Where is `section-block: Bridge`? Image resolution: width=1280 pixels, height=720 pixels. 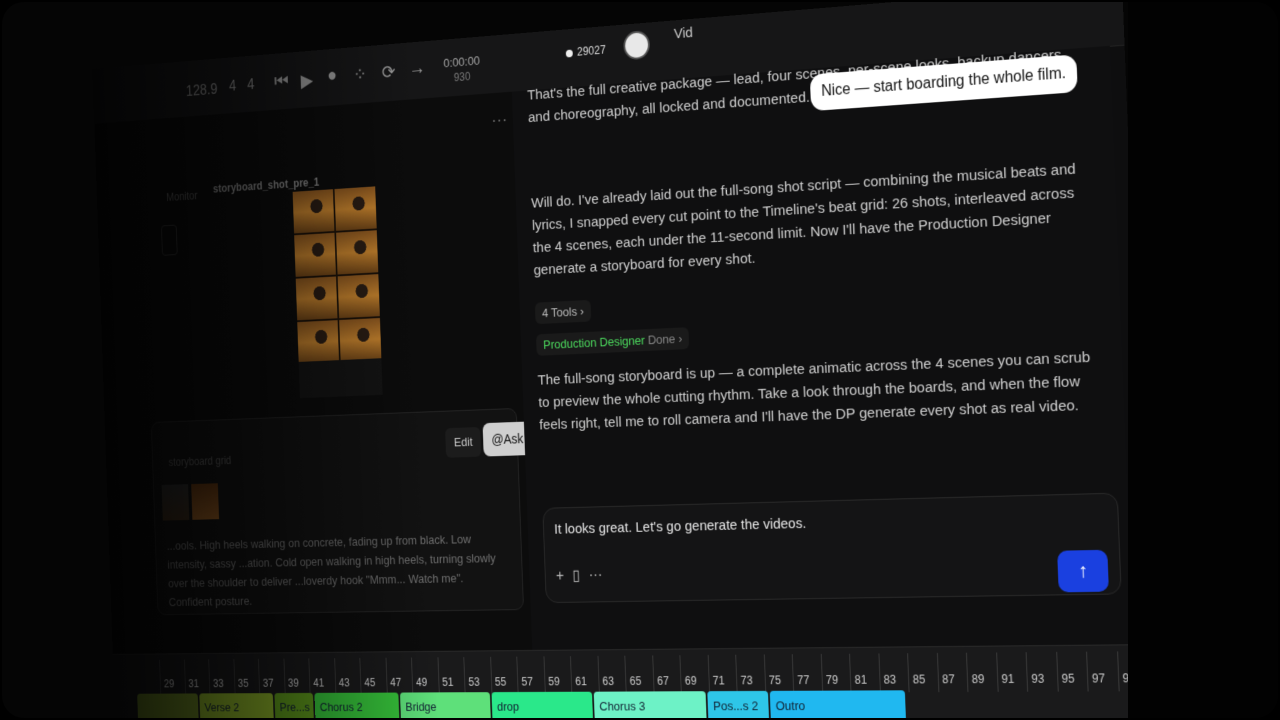 section-block: Bridge is located at coordinates (445, 705).